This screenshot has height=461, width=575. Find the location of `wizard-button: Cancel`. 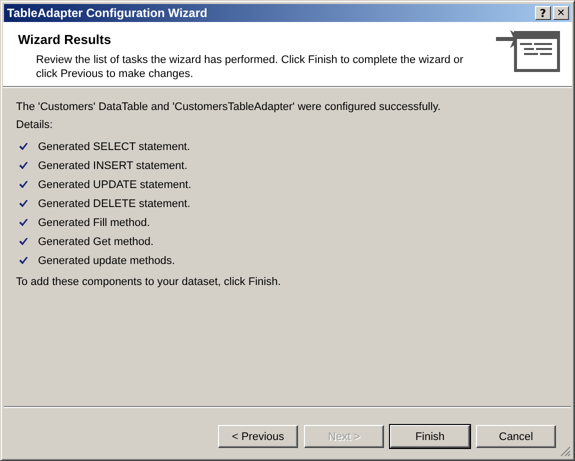

wizard-button: Cancel is located at coordinates (516, 436).